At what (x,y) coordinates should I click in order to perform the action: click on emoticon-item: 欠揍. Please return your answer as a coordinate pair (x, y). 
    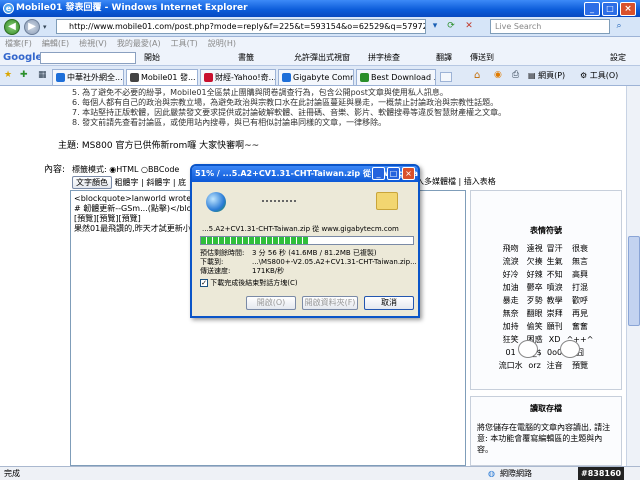
    Looking at the image, I should click on (535, 261).